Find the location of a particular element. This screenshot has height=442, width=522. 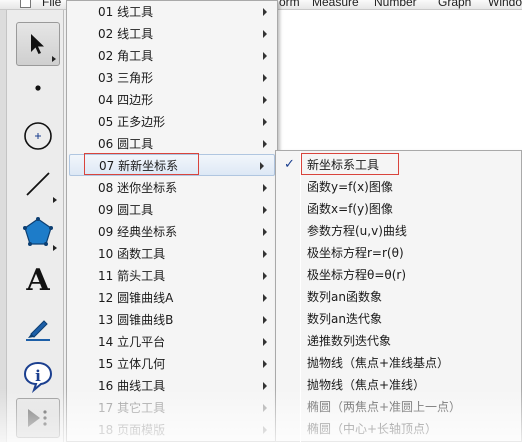

submenu-item: 递推数列迭代象 is located at coordinates (398, 341).